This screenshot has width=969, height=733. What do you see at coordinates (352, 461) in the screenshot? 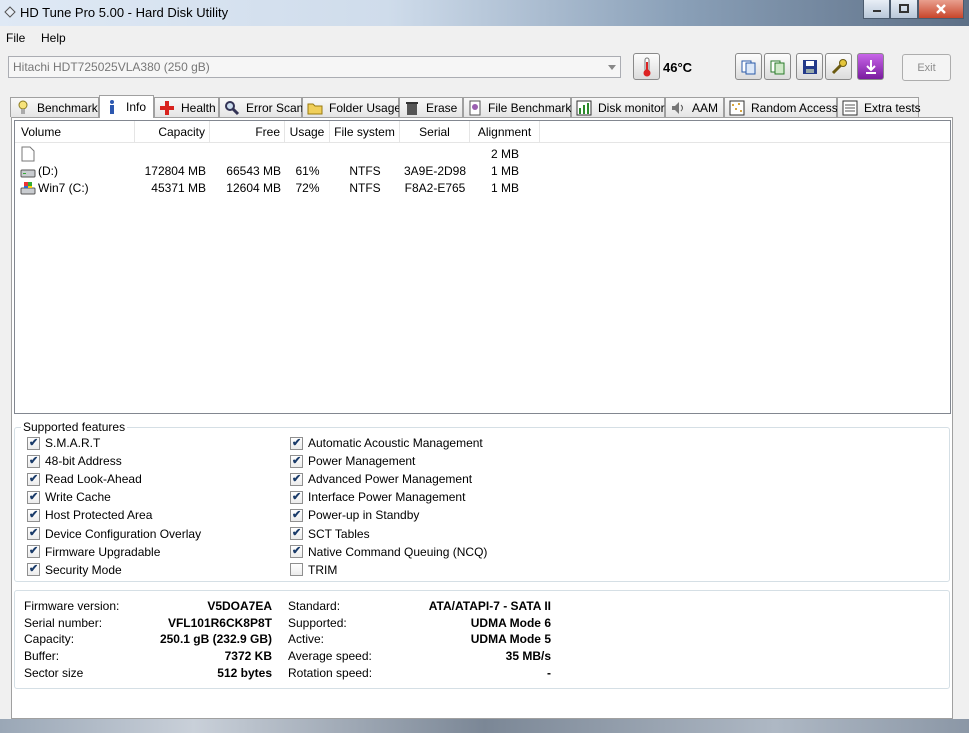
I see `feature-checkbox: ✔ Power Management` at bounding box center [352, 461].